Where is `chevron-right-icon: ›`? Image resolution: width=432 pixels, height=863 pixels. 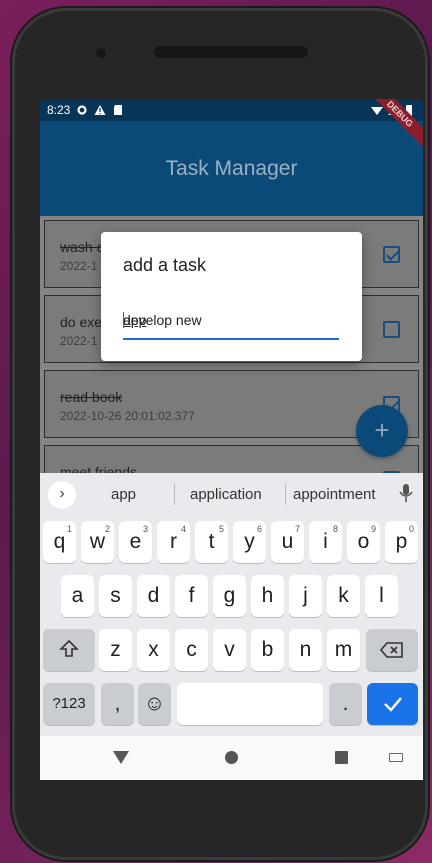 chevron-right-icon: › is located at coordinates (62, 495).